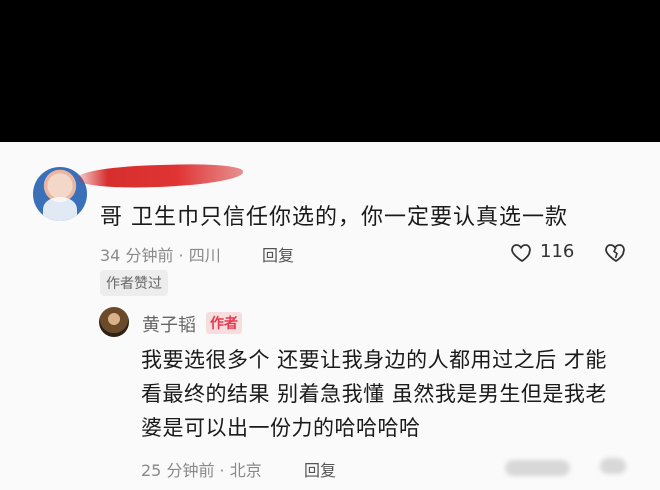 The width and height of the screenshot is (660, 490). I want to click on reply-line: 看最终的结果 别着急我懂 虽然我是男生但是我老, so click(374, 394).